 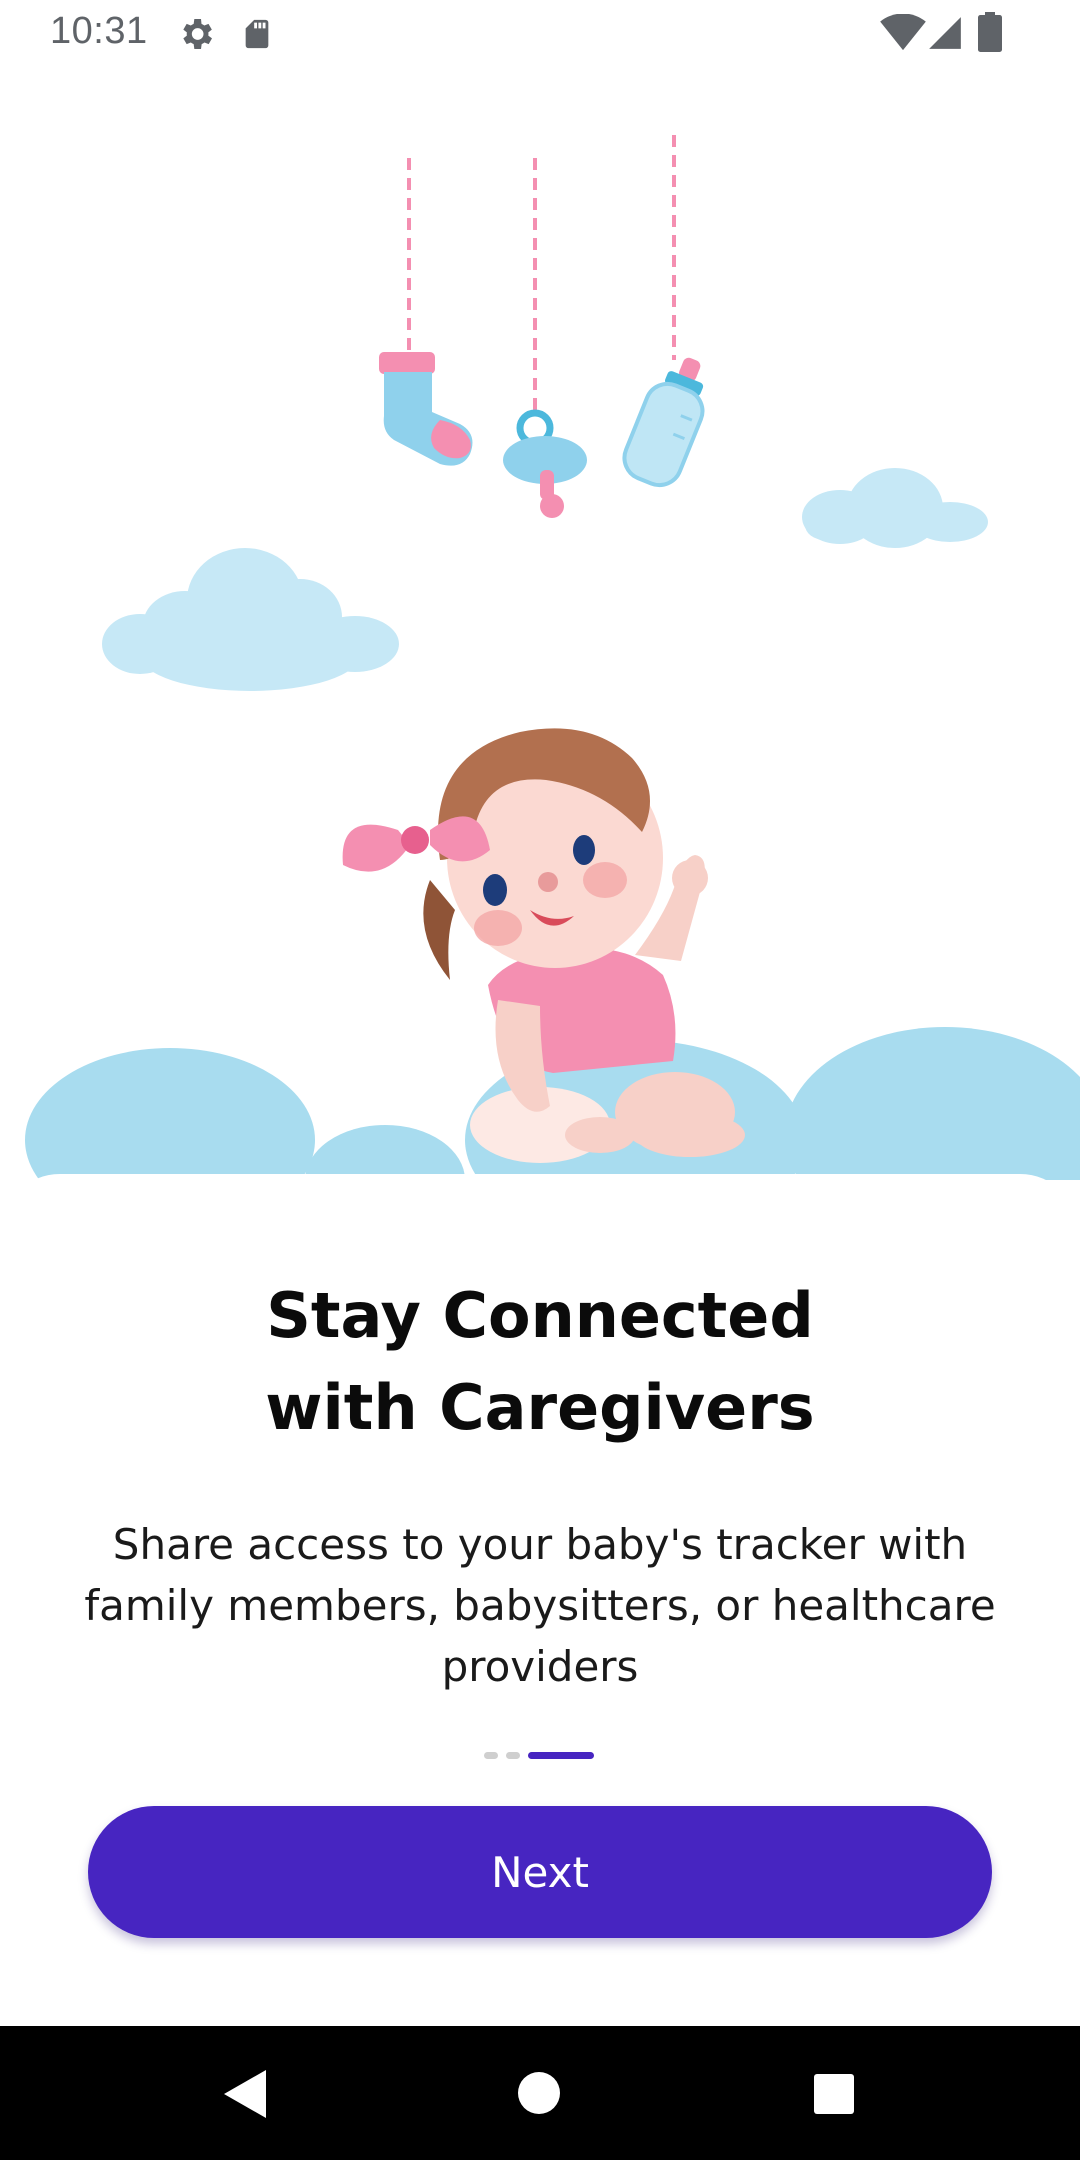 I want to click on baby-figure, so click(x=543, y=945).